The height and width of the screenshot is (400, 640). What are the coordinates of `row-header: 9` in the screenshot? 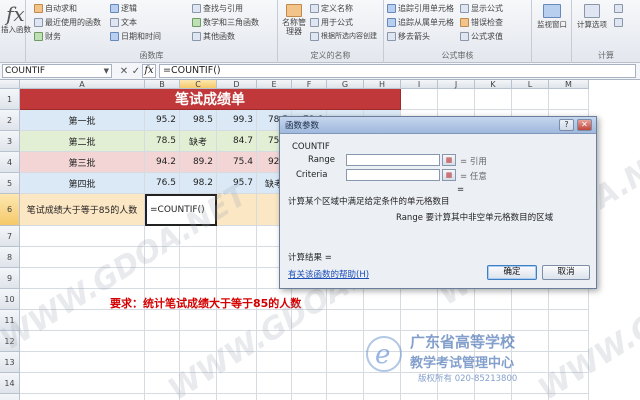 It's located at (10, 278).